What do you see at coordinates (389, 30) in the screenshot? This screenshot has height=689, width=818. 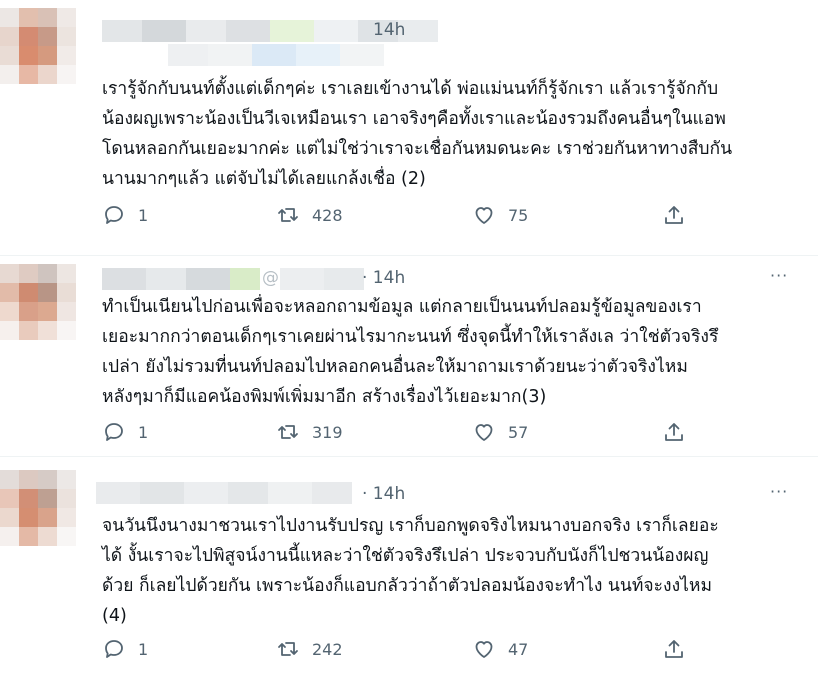 I see `timestamp: 14h` at bounding box center [389, 30].